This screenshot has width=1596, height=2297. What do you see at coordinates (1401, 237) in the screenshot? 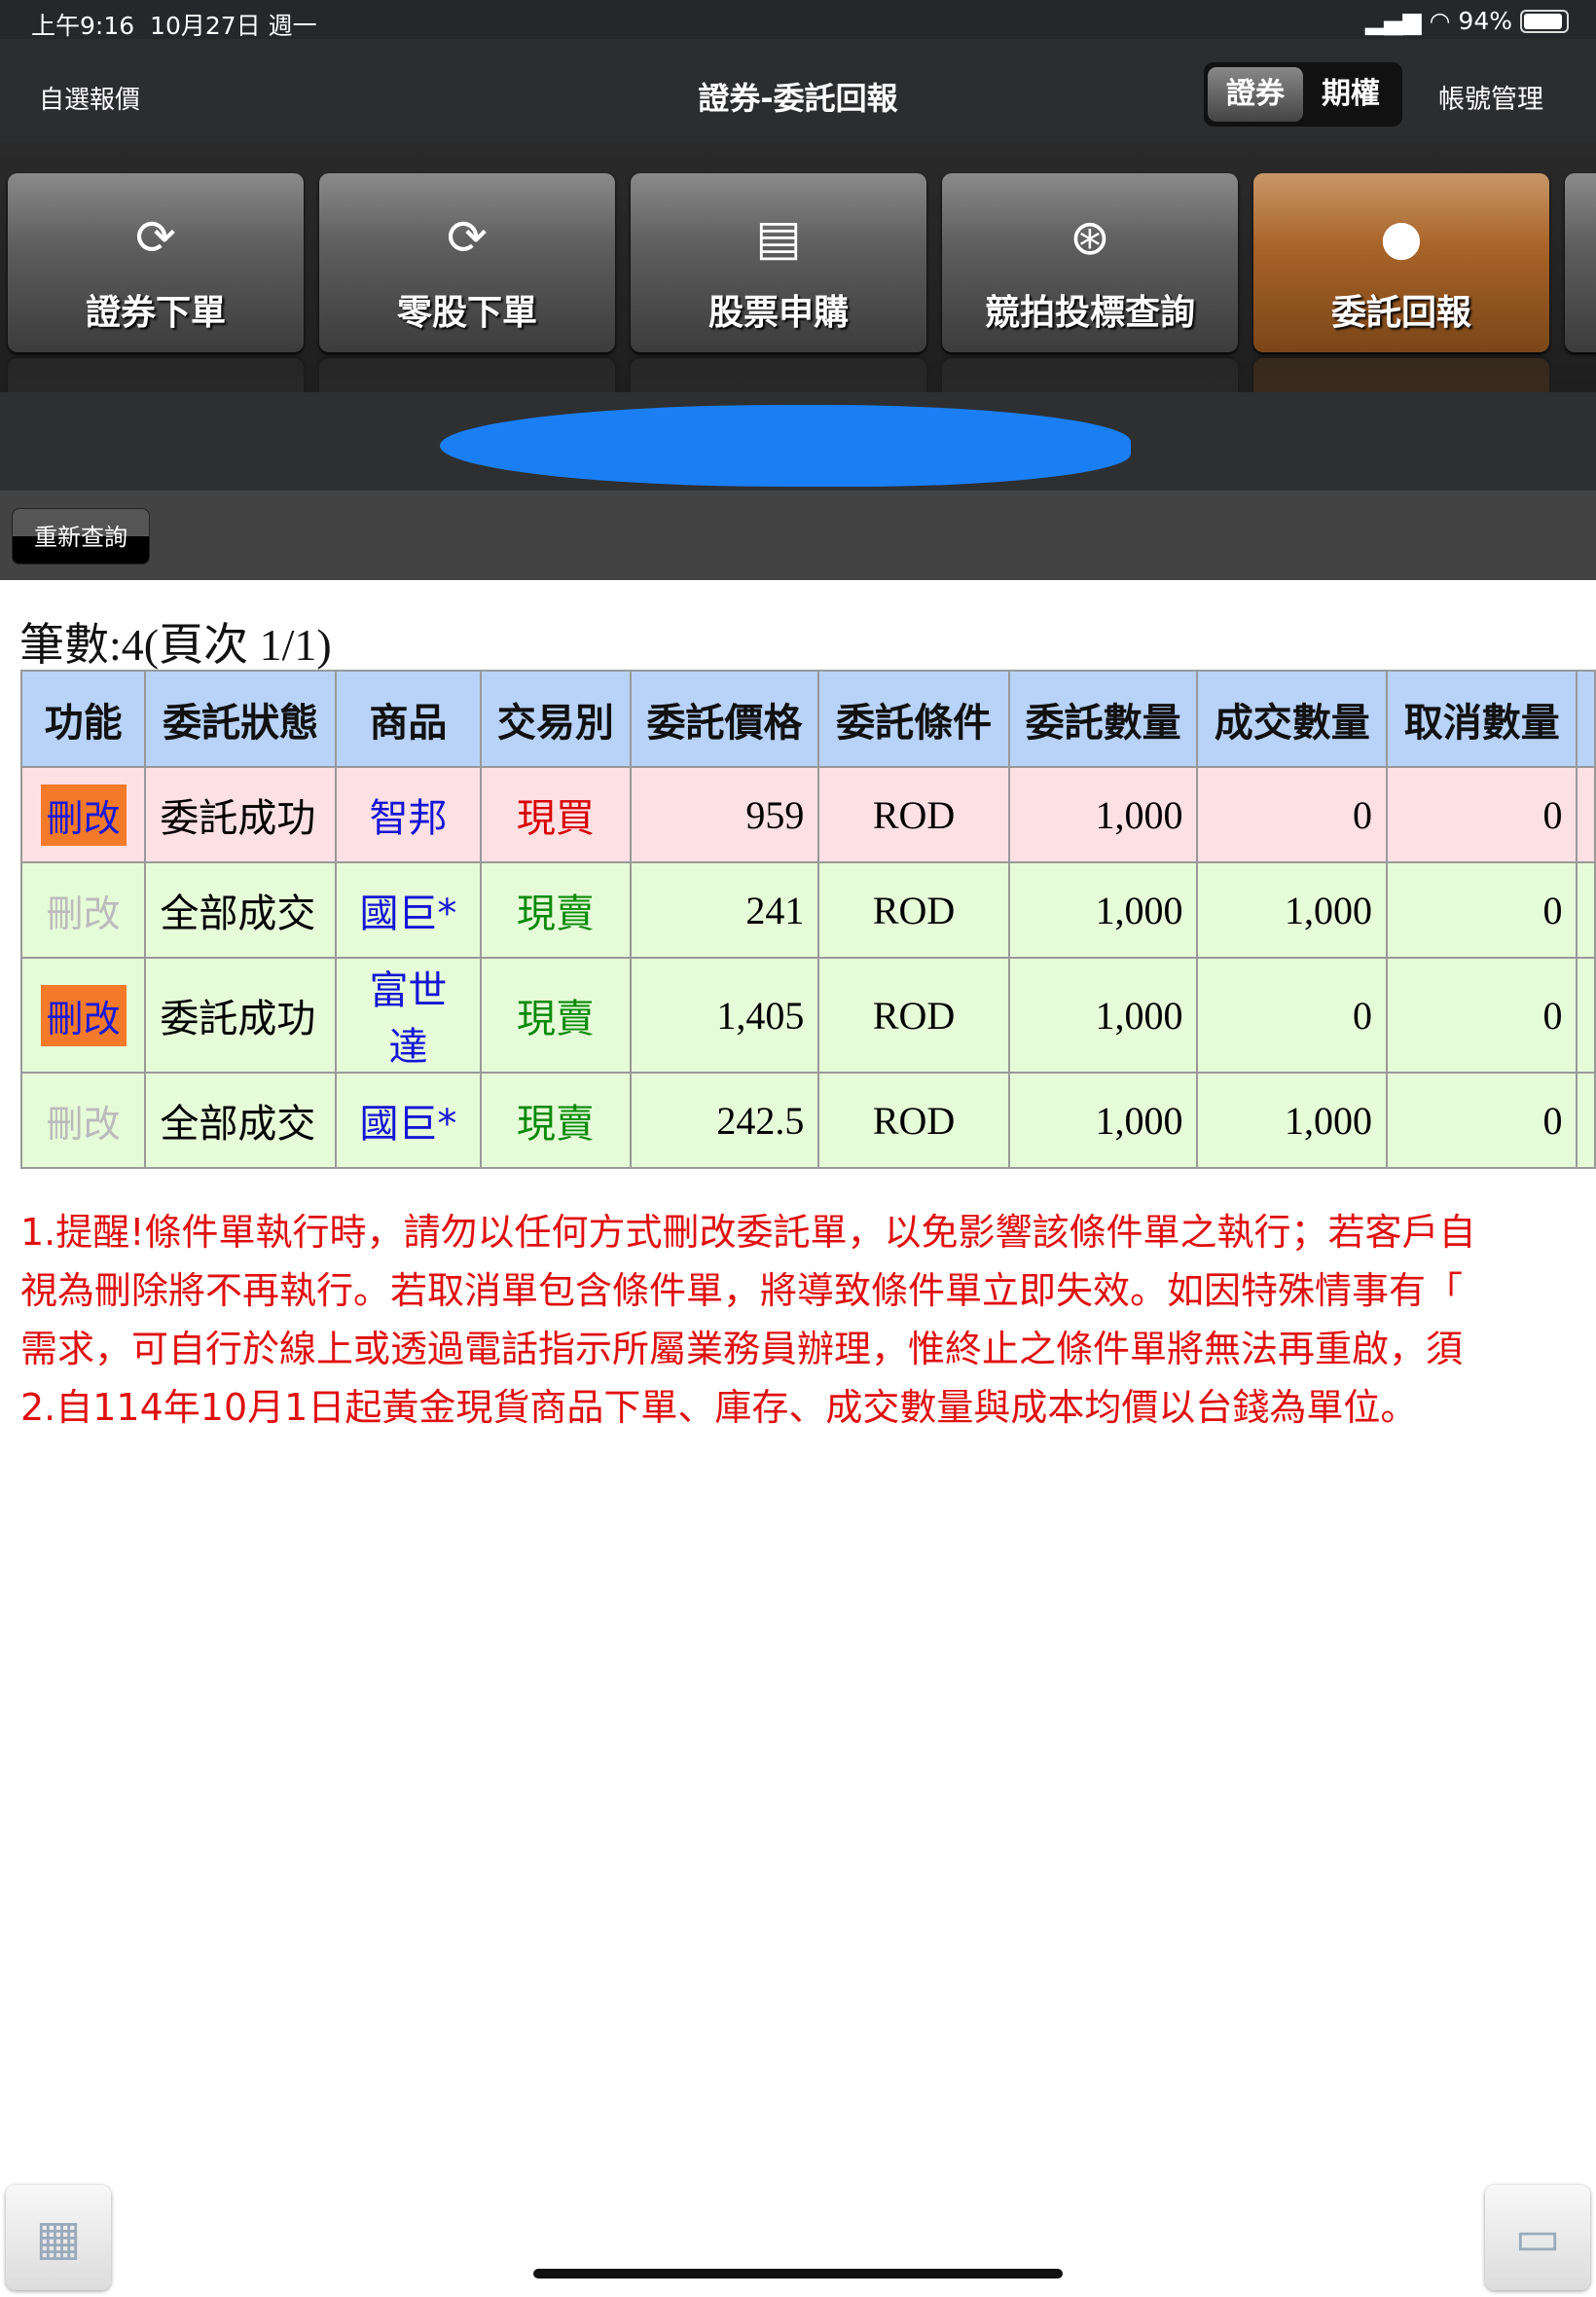
I see `person-icon: ●` at bounding box center [1401, 237].